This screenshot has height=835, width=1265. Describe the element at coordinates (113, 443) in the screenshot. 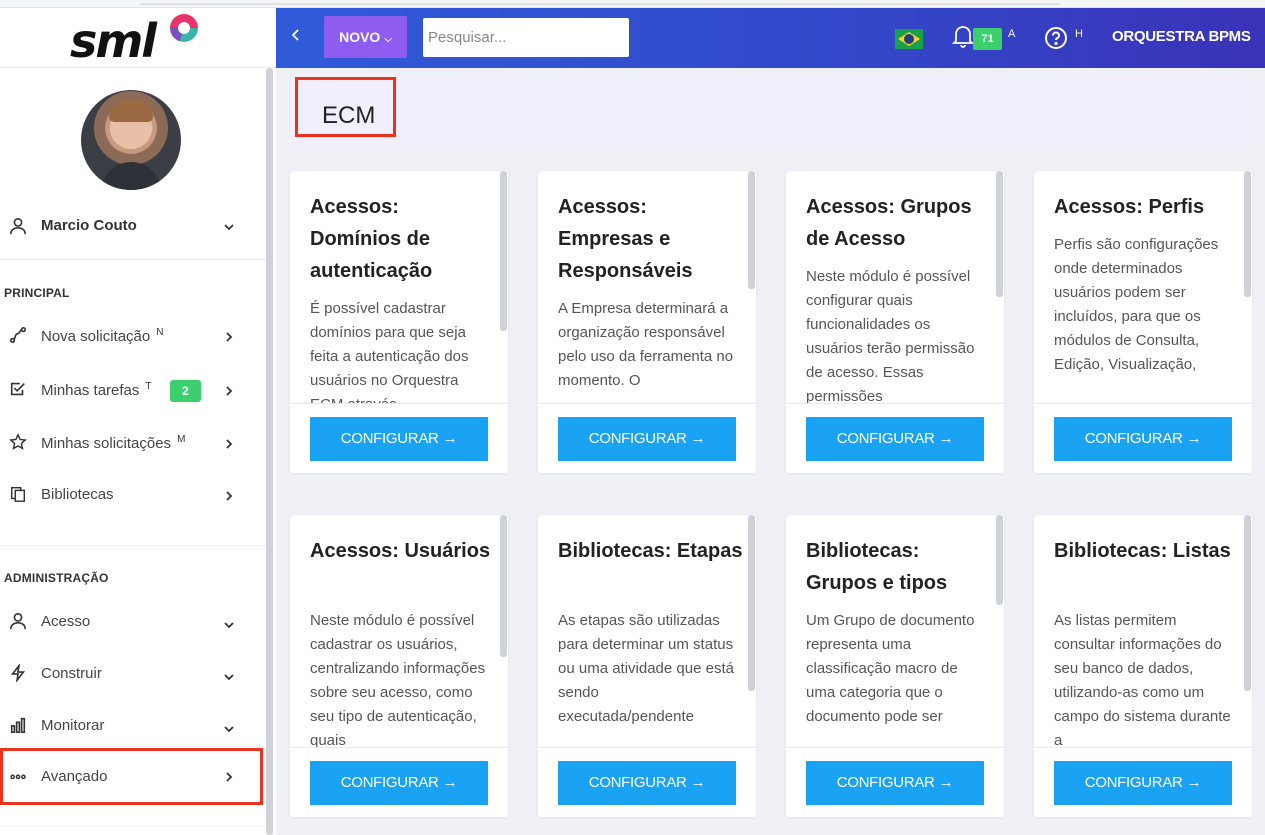

I see `sidebar-item-label: Minhas solicitações M` at that location.